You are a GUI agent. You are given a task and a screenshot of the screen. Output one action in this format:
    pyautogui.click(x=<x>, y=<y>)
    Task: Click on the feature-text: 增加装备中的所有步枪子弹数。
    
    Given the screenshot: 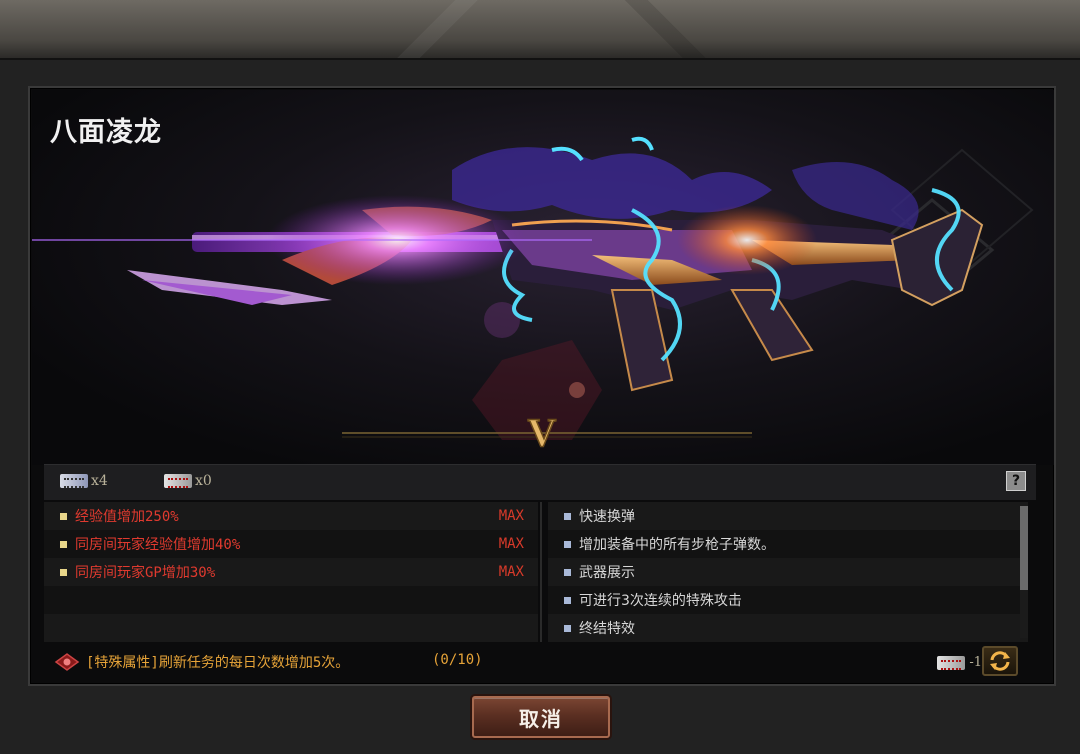 What is the action you would take?
    pyautogui.click(x=677, y=545)
    